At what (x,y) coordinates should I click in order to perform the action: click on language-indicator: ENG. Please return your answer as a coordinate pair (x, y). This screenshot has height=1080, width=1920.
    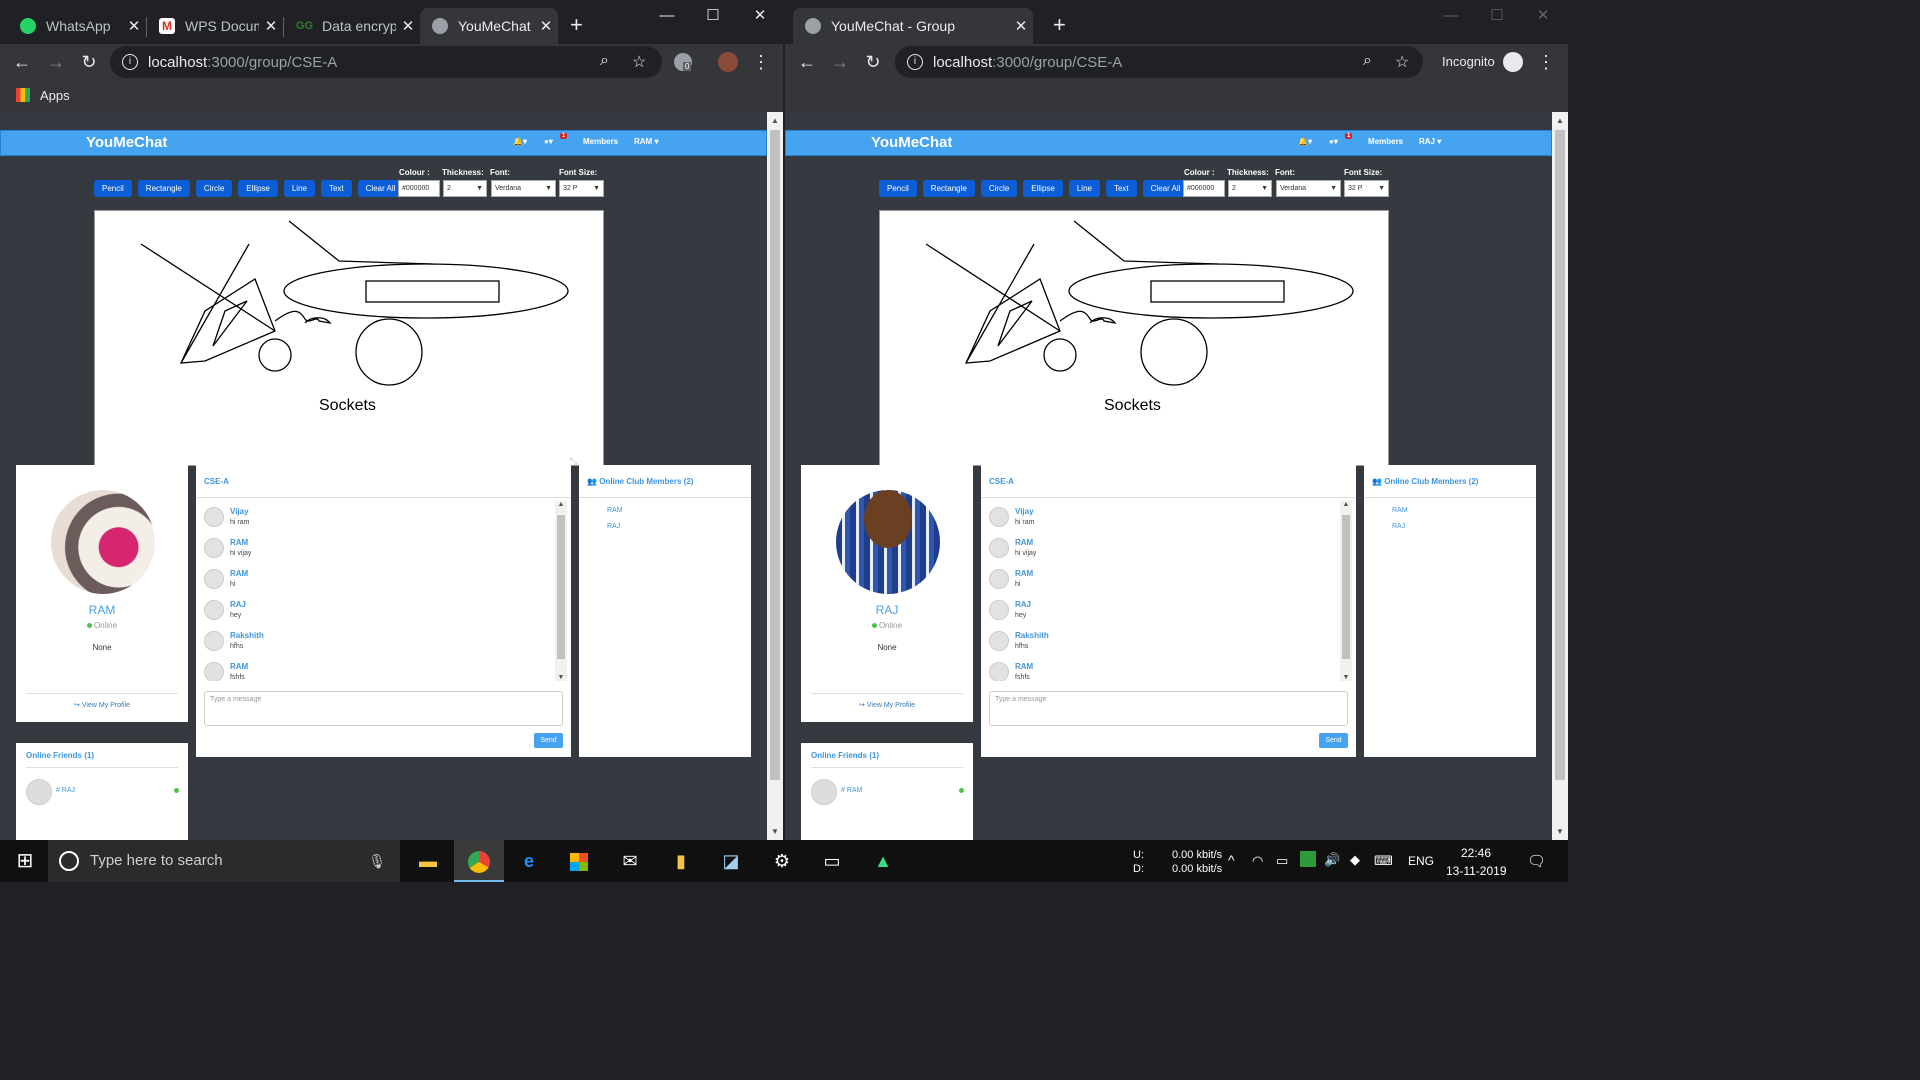
    Looking at the image, I should click on (1421, 861).